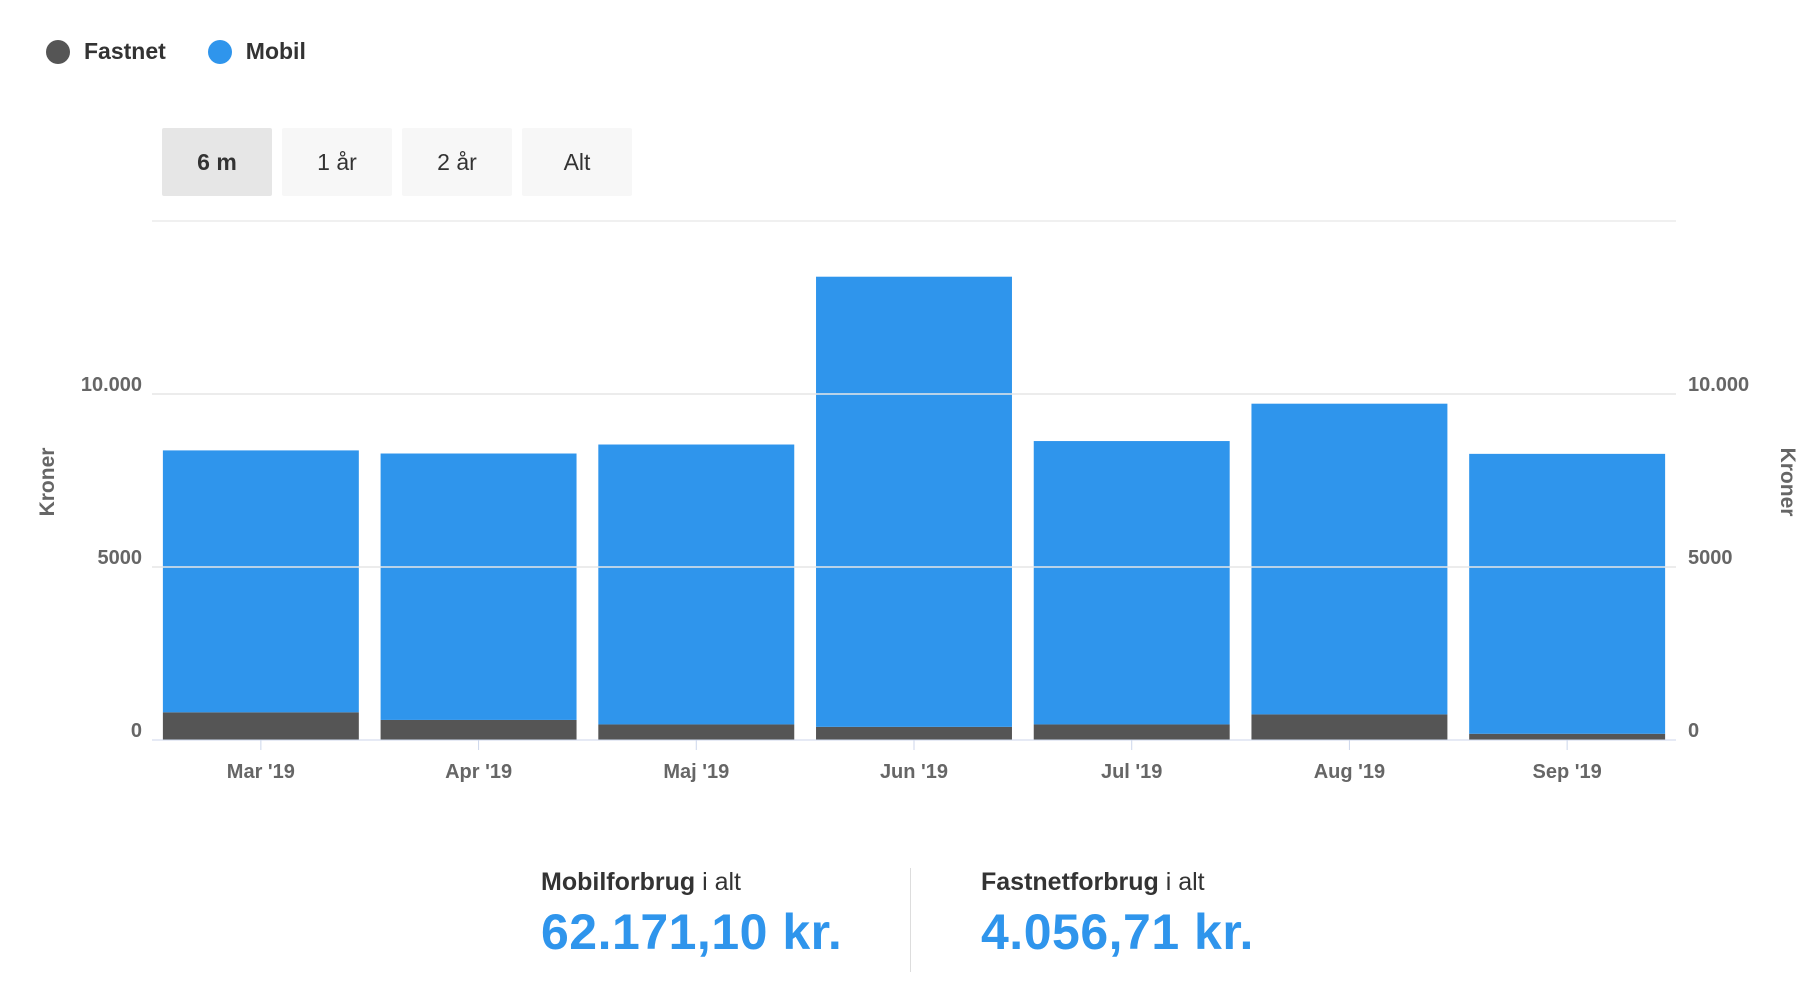 The width and height of the screenshot is (1808, 984). What do you see at coordinates (111, 385) in the screenshot?
I see `y-tick-left-2: 10.000` at bounding box center [111, 385].